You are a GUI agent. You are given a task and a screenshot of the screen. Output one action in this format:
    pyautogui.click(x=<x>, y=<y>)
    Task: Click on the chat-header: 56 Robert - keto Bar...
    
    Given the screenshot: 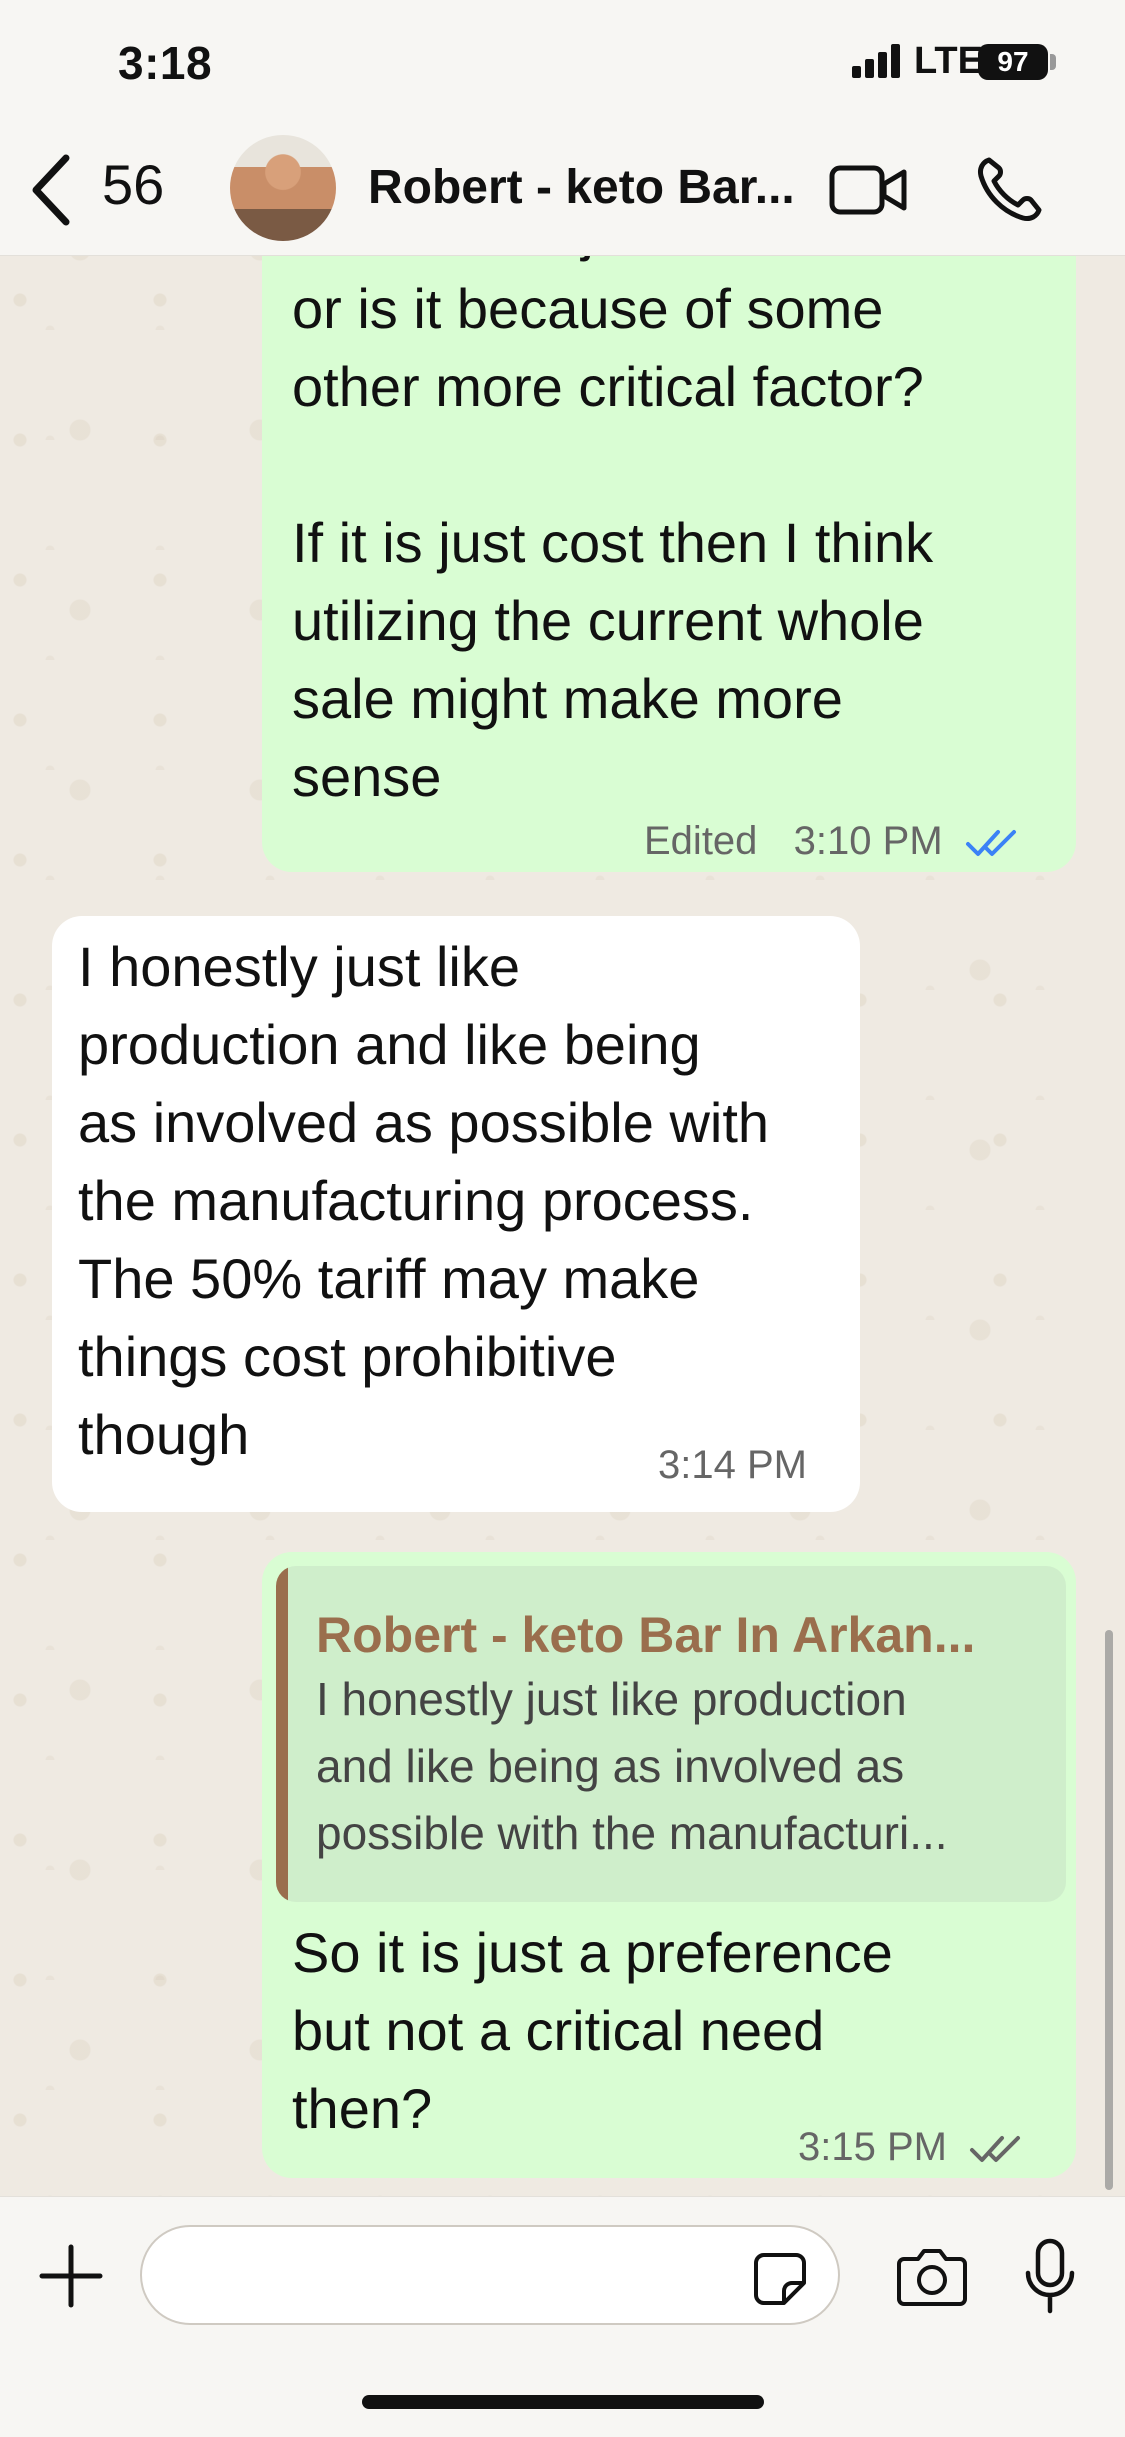 What is the action you would take?
    pyautogui.click(x=562, y=193)
    